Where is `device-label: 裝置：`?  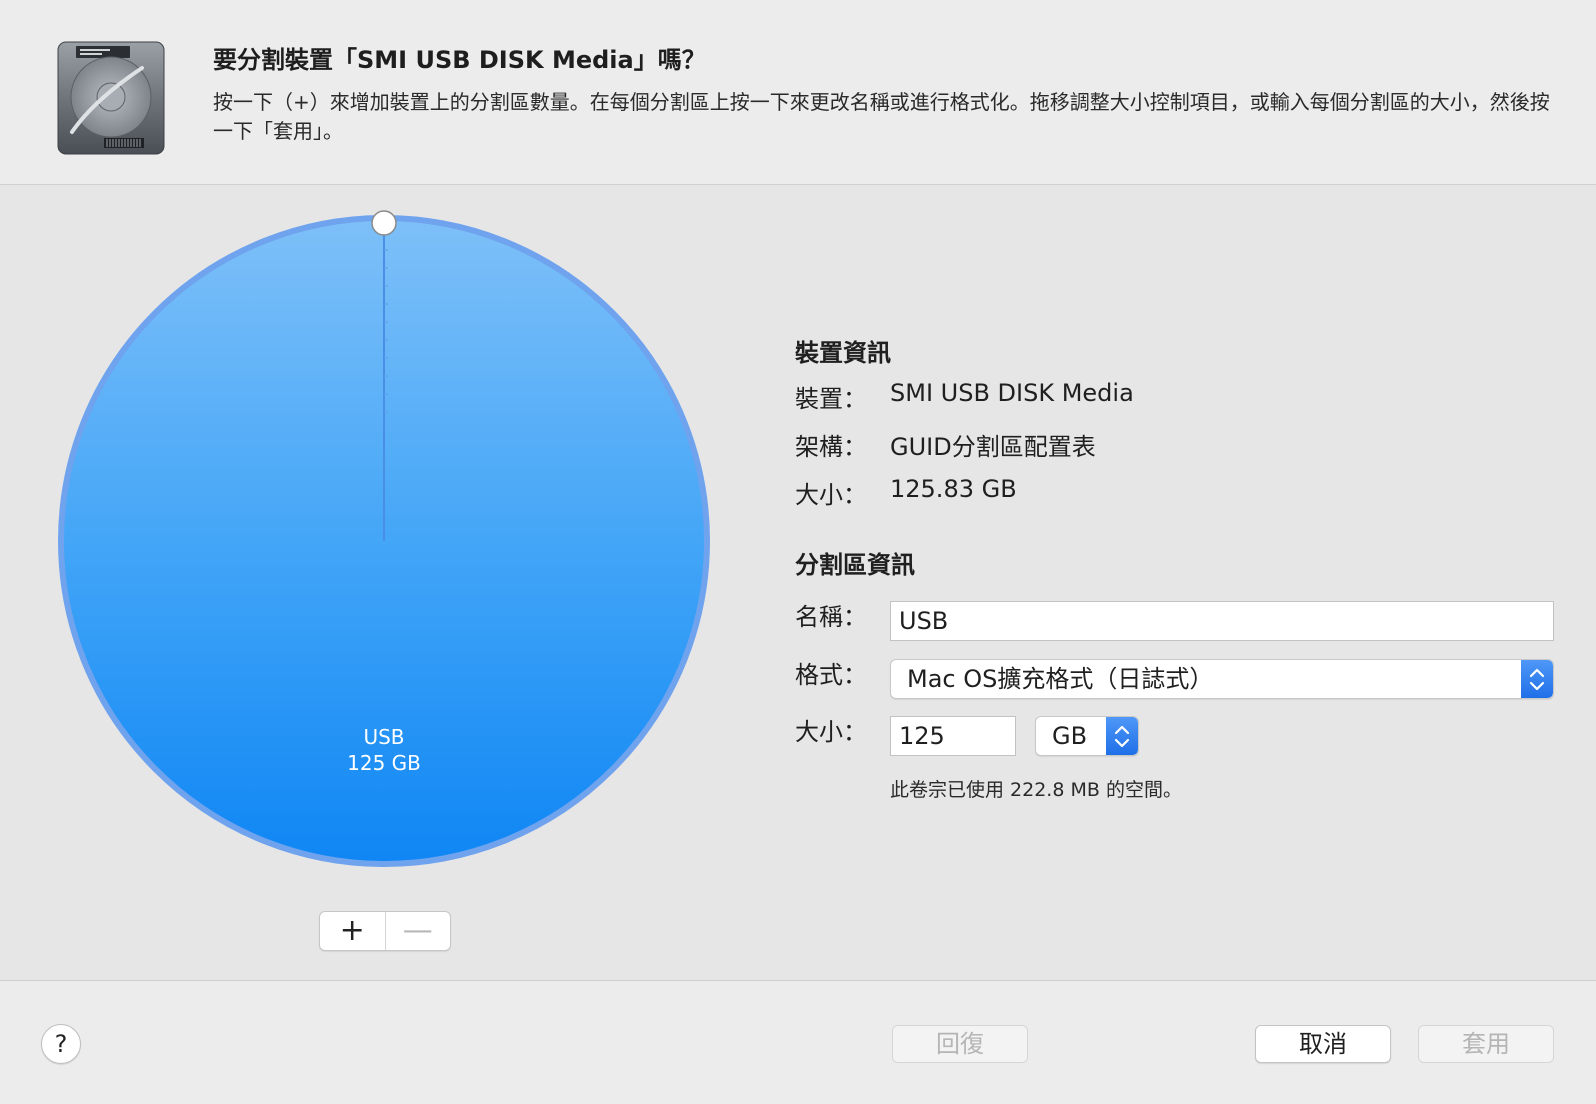
device-label: 裝置： is located at coordinates (831, 399).